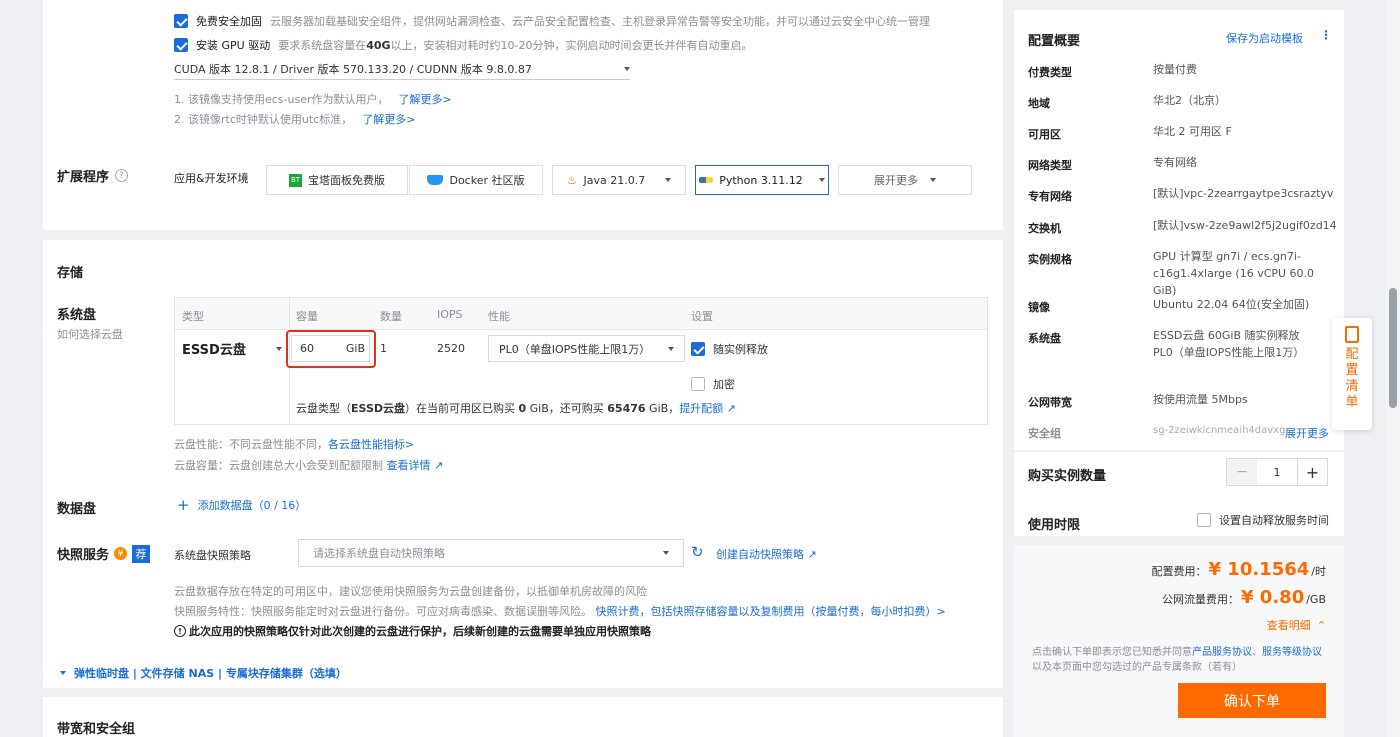  What do you see at coordinates (766, 554) in the screenshot?
I see `create-snapshot-policy-link: 创建自动快照策略 ↗` at bounding box center [766, 554].